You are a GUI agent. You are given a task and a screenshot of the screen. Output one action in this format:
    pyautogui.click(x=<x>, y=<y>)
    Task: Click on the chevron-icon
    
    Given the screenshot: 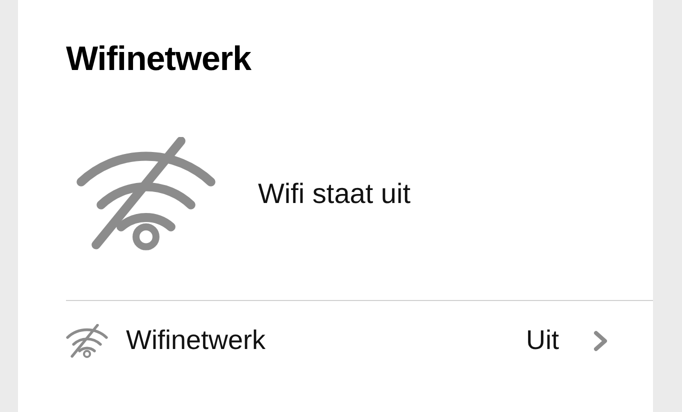 What is the action you would take?
    pyautogui.click(x=601, y=341)
    